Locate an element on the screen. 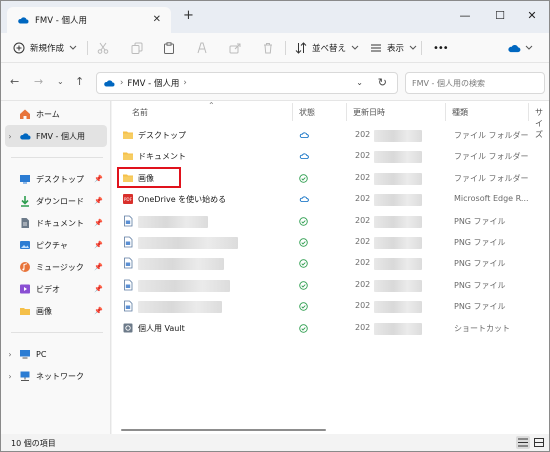  refresh-icon: ↻ is located at coordinates (382, 82).